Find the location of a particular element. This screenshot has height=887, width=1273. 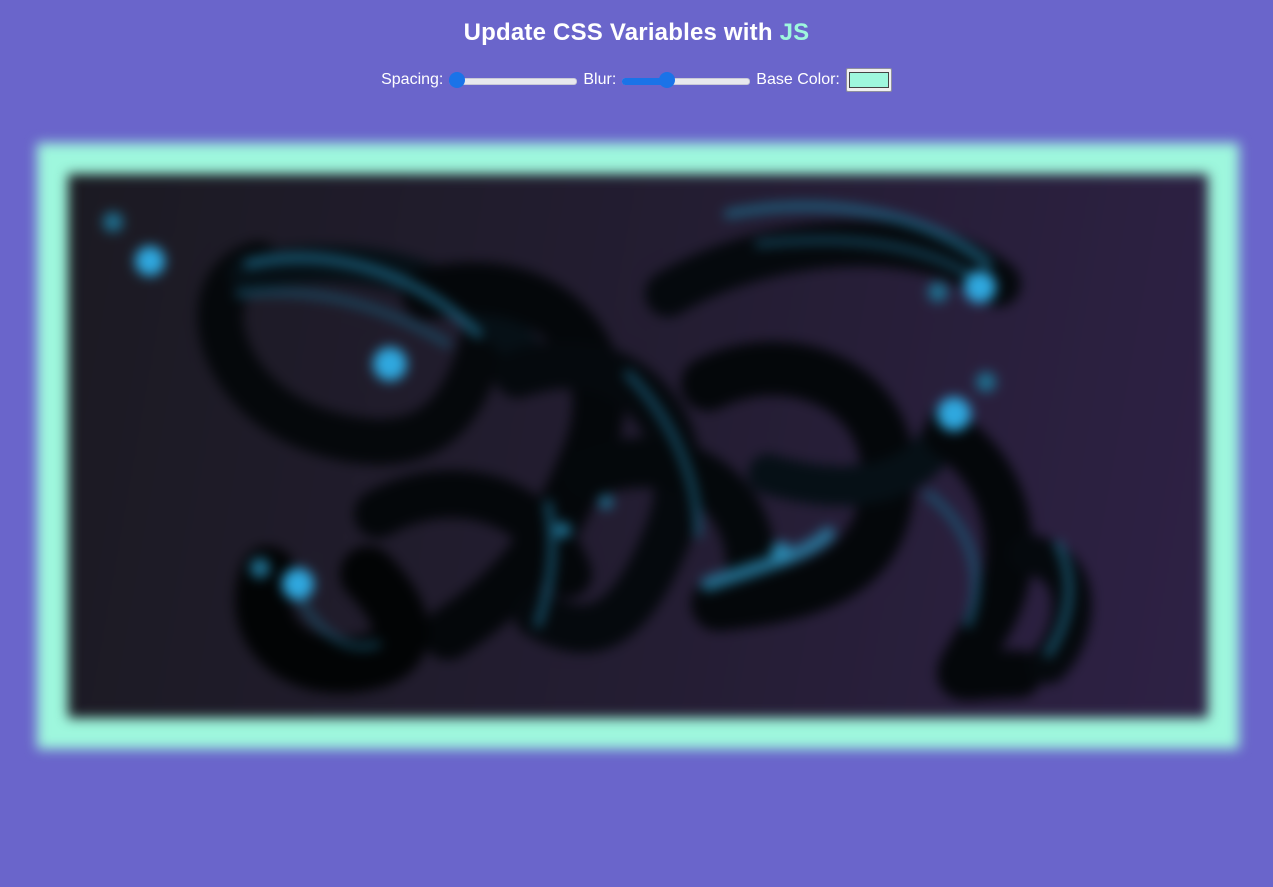

blur-slider-thumb is located at coordinates (667, 80).